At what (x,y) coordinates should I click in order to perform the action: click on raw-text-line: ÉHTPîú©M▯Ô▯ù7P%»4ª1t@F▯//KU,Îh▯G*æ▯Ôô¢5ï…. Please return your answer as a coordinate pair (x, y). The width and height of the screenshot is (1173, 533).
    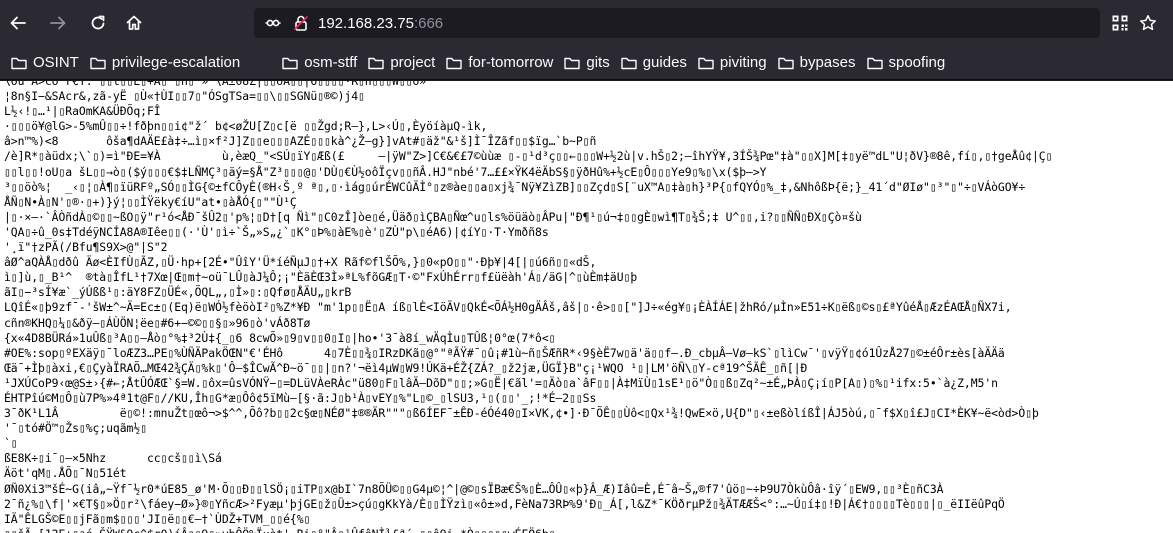
    Looking at the image, I should click on (300, 397).